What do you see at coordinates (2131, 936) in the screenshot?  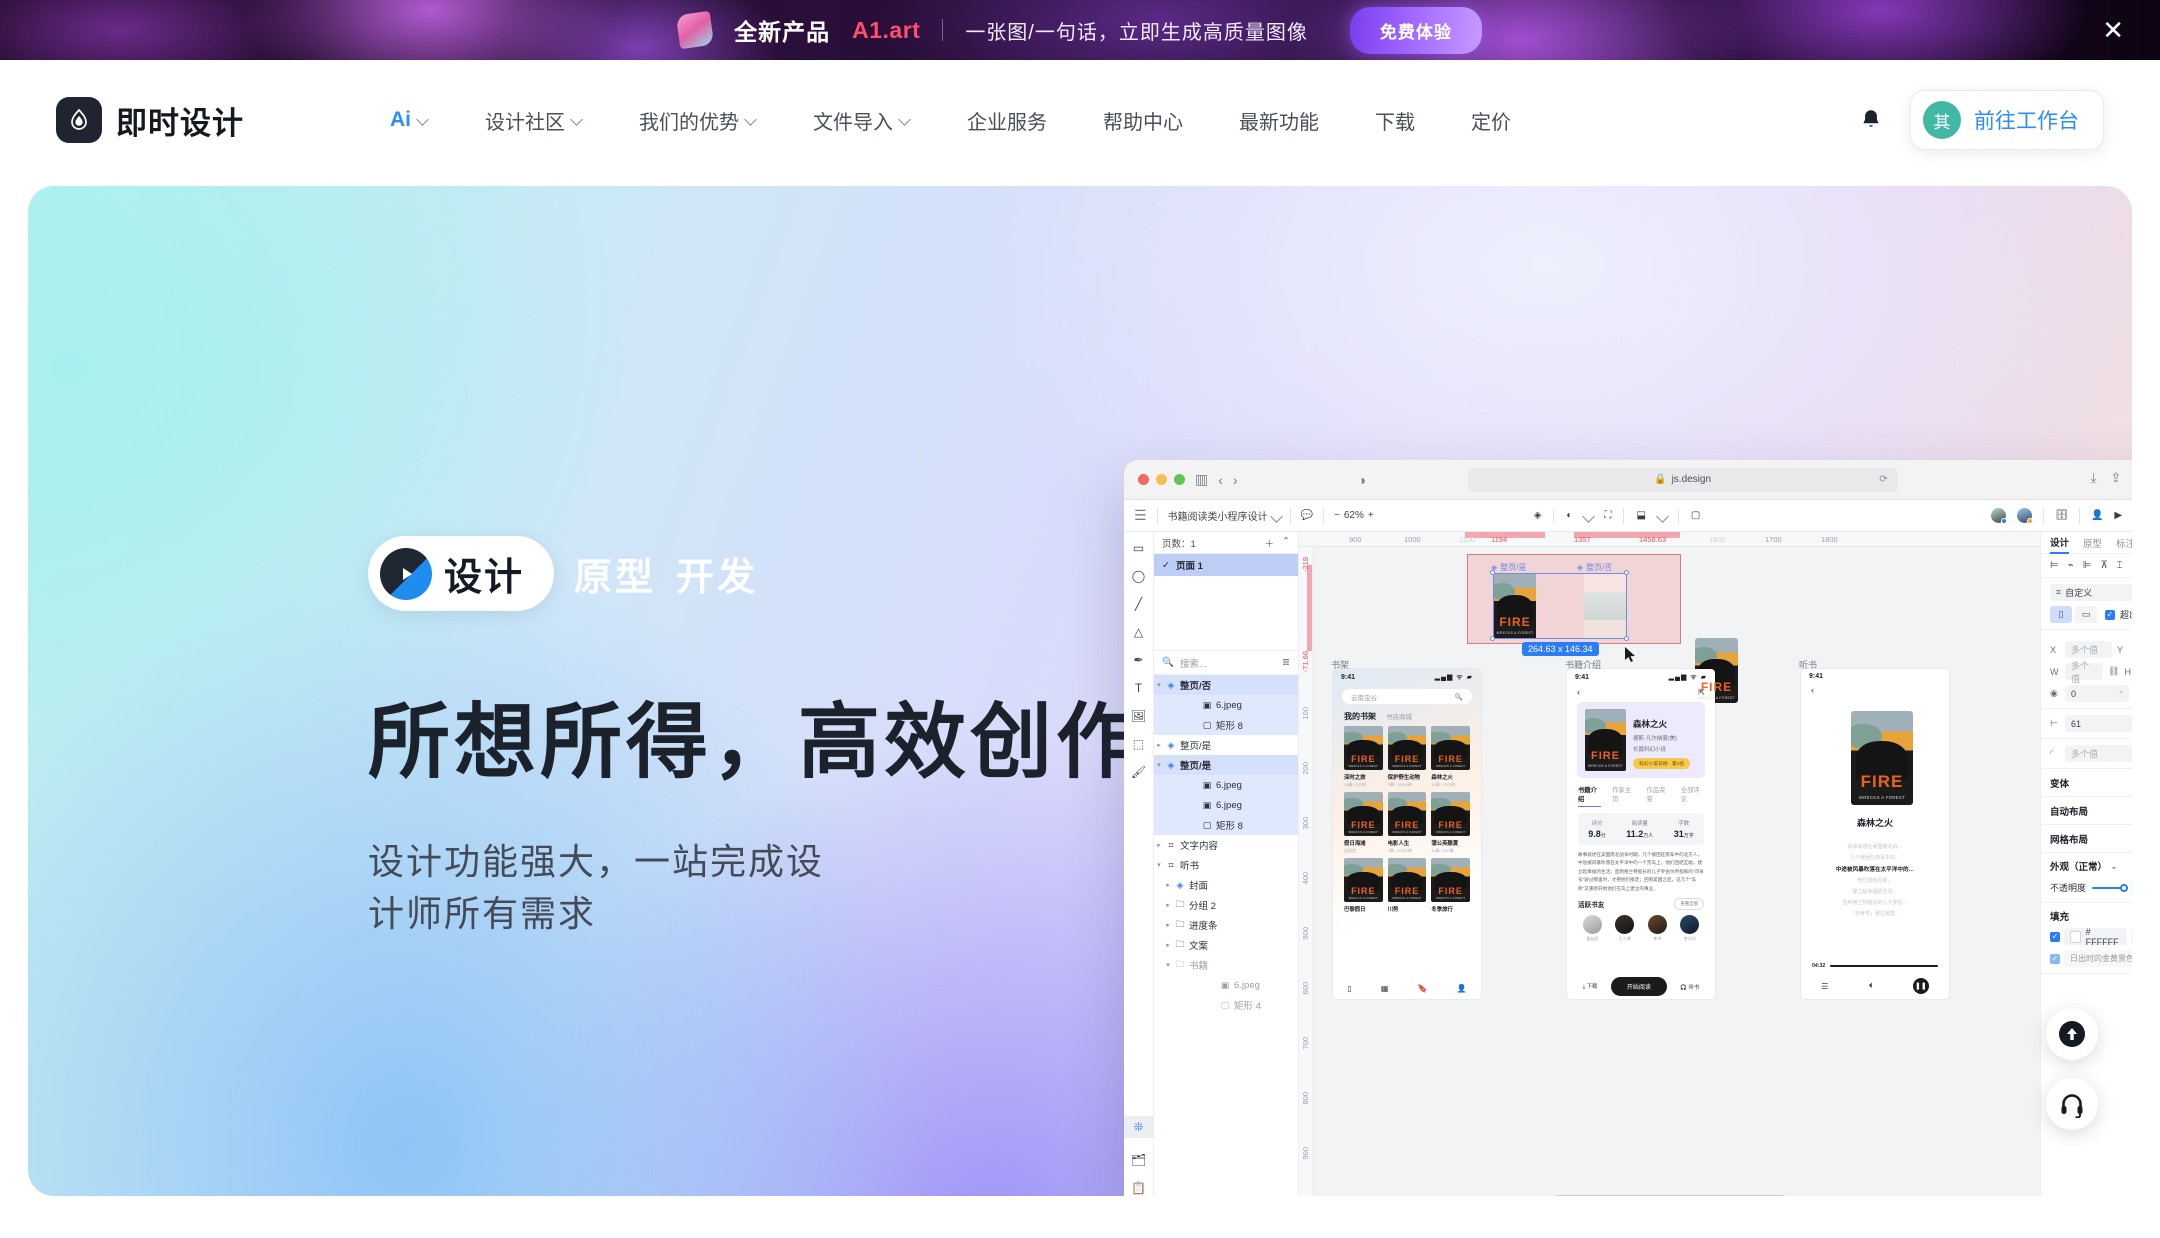 I see `fill-opacity-input: 100 %` at bounding box center [2131, 936].